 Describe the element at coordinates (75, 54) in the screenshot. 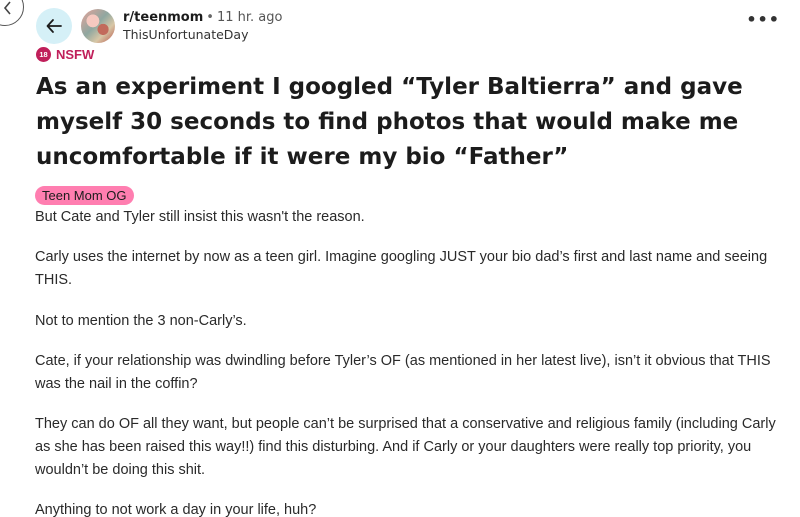

I see `nsfw-label: NSFW` at that location.